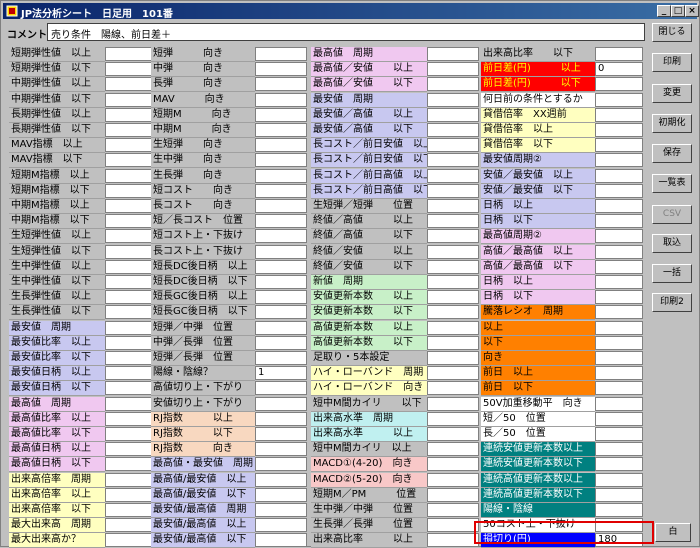 The width and height of the screenshot is (700, 548). I want to click on change-button: 変更, so click(672, 93).